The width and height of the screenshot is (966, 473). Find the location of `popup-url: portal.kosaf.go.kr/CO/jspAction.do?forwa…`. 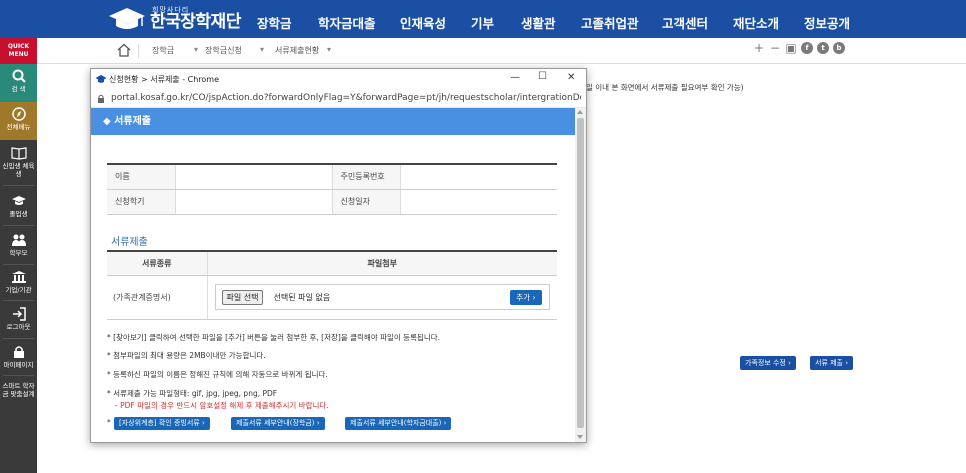

popup-url: portal.kosaf.go.kr/CO/jspAction.do?forwa… is located at coordinates (346, 98).